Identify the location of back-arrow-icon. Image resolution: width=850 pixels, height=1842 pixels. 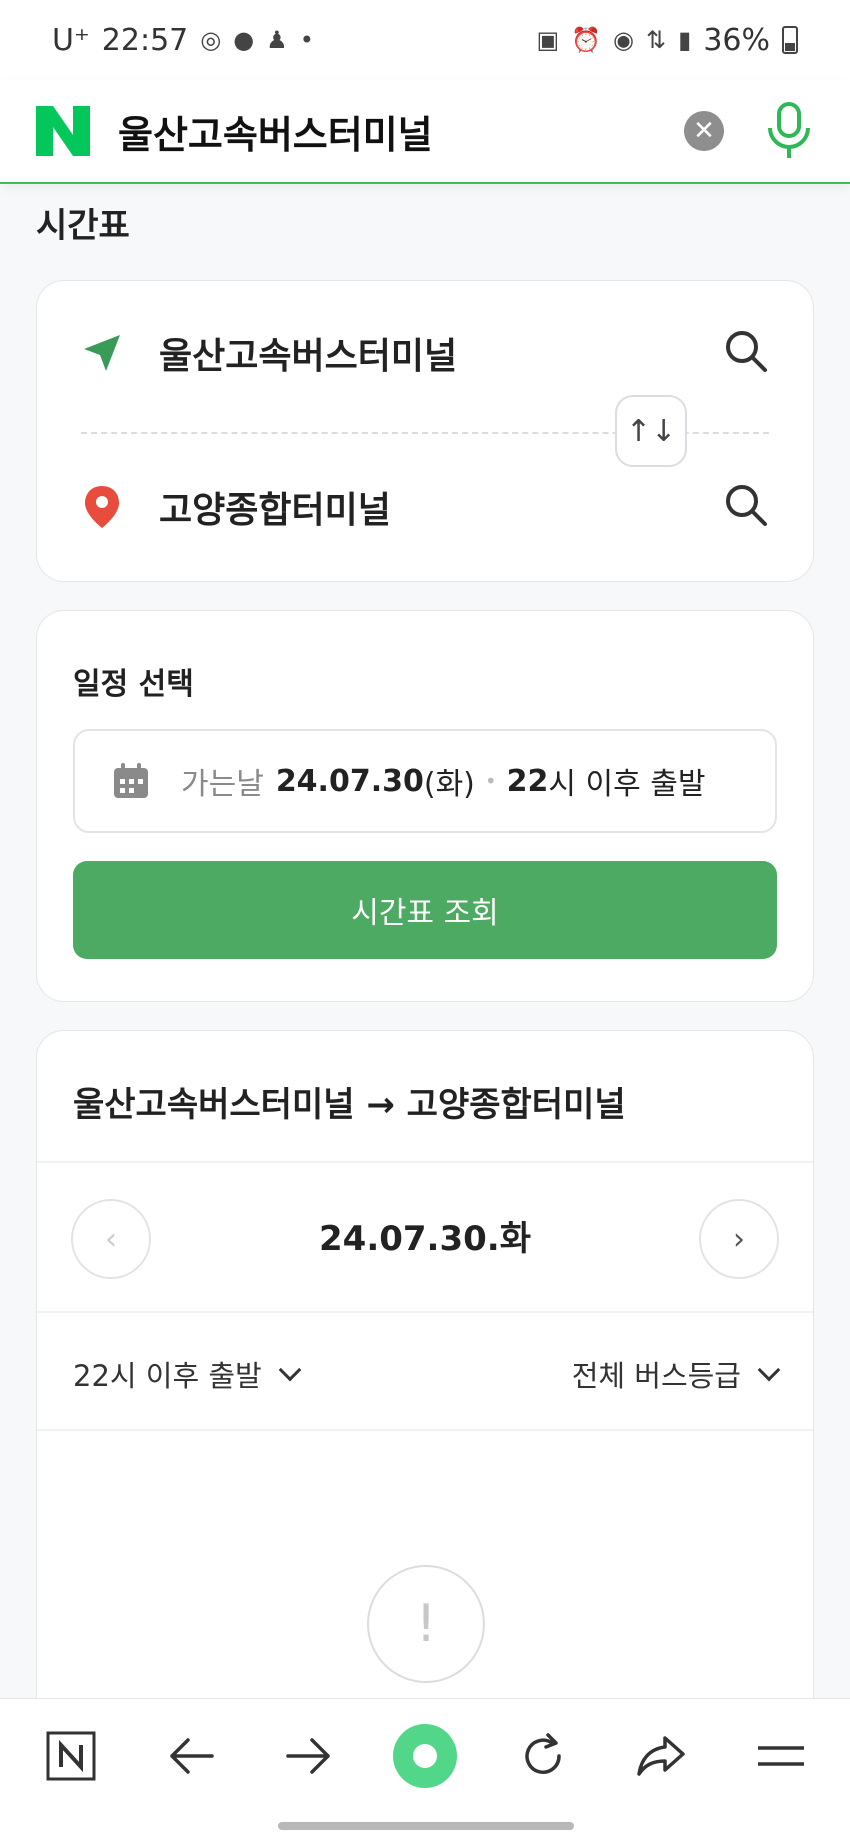
(191, 1756).